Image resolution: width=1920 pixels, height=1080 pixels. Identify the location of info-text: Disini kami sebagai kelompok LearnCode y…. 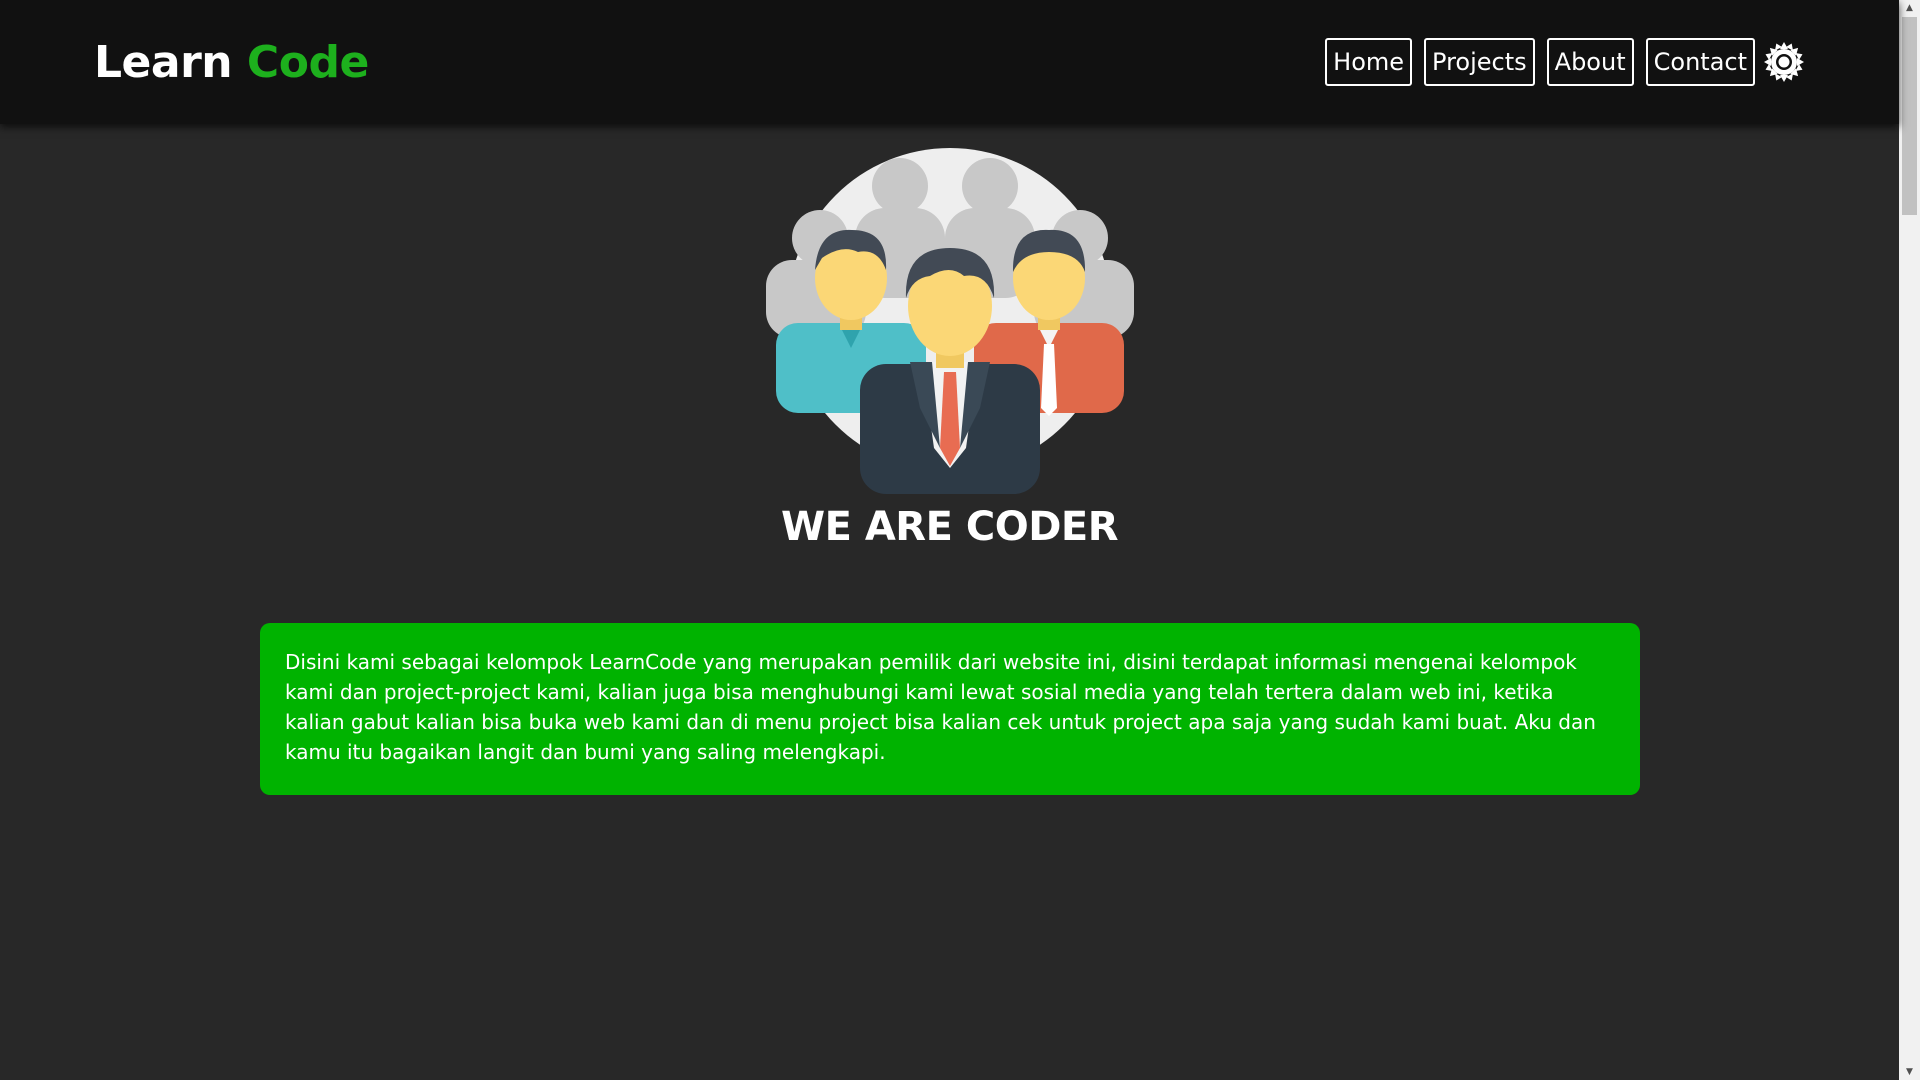
(940, 707).